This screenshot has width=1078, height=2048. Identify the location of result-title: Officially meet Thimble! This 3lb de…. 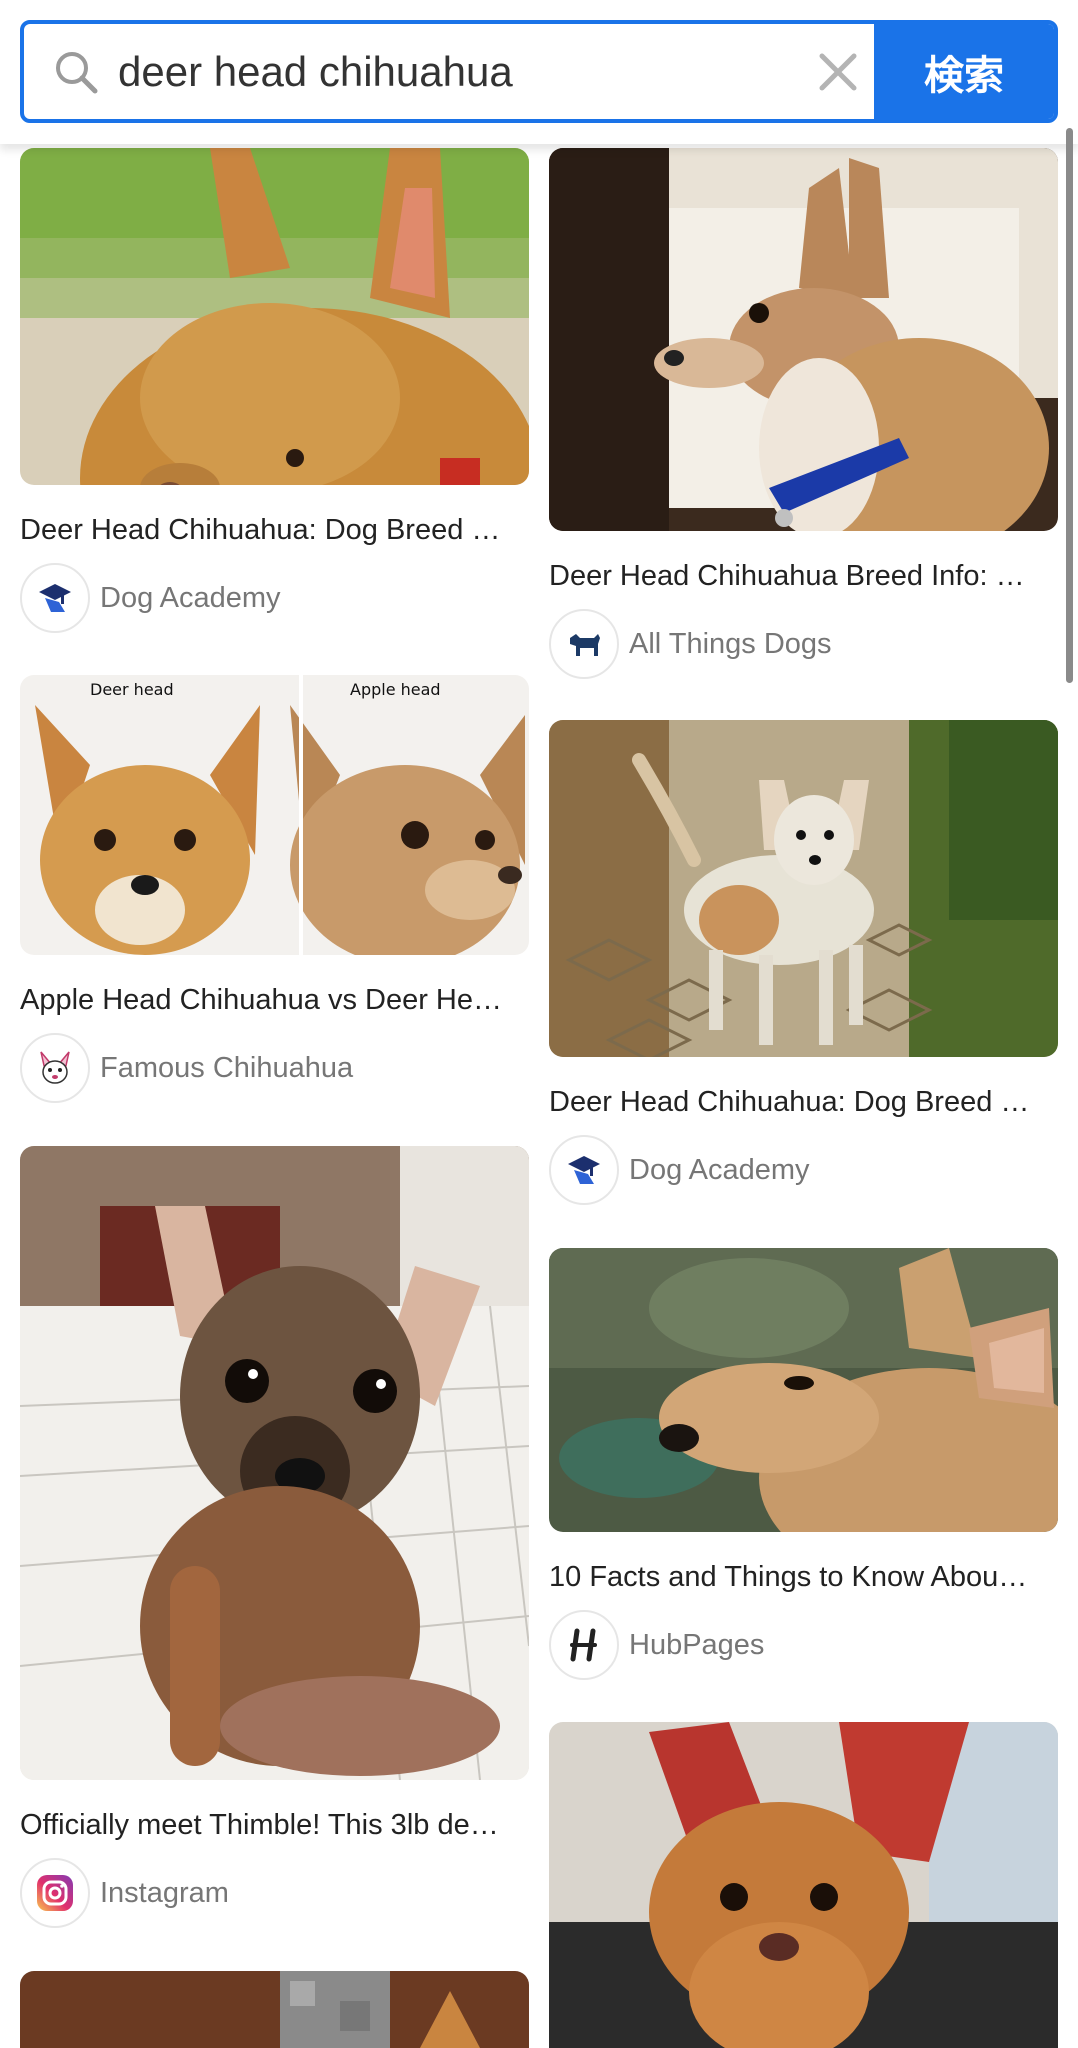
(274, 1825).